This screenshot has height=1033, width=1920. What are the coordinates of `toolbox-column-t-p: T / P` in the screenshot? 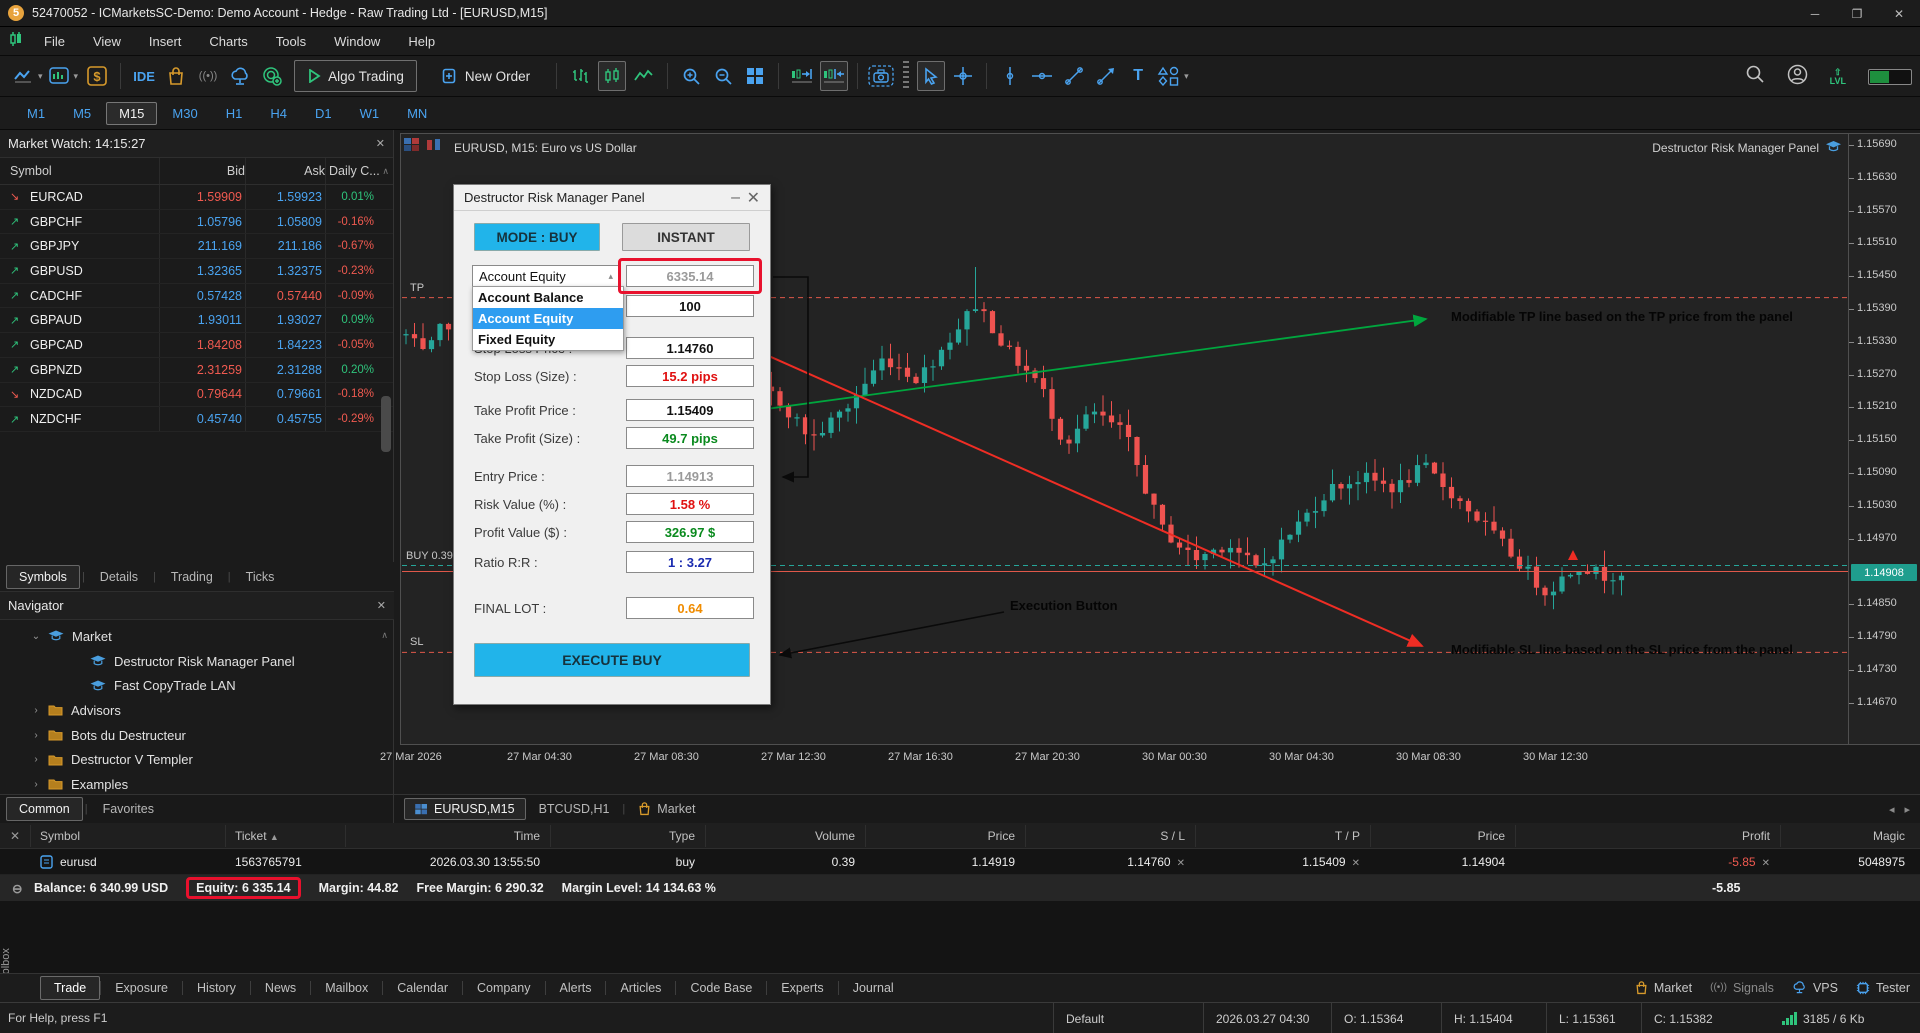 It's located at (1282, 835).